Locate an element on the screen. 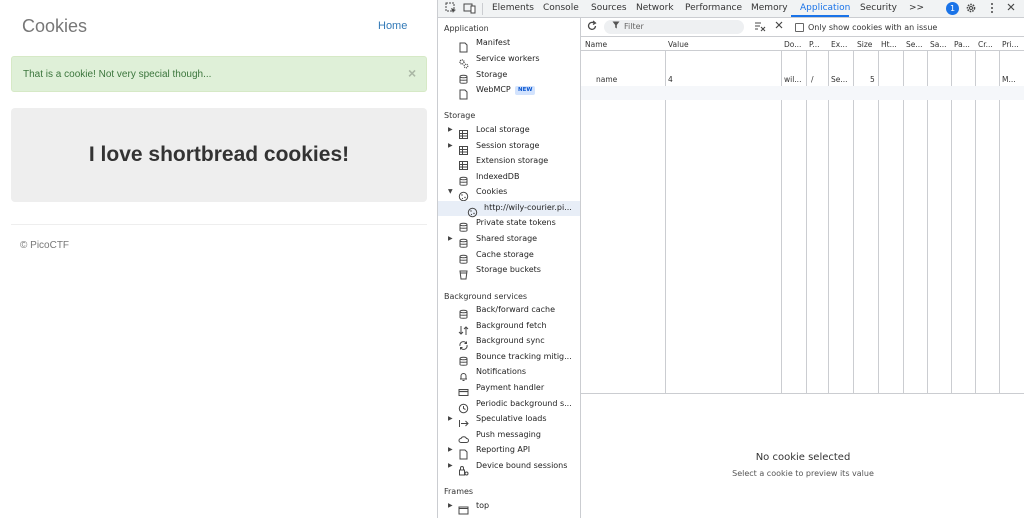 Image resolution: width=1024 pixels, height=518 pixels. tab-security: Security is located at coordinates (878, 8).